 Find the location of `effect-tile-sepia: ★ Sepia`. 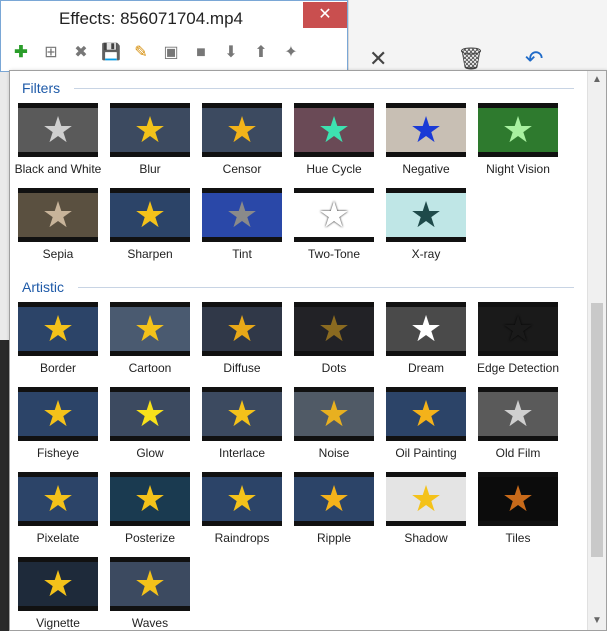

effect-tile-sepia: ★ Sepia is located at coordinates (58, 225).